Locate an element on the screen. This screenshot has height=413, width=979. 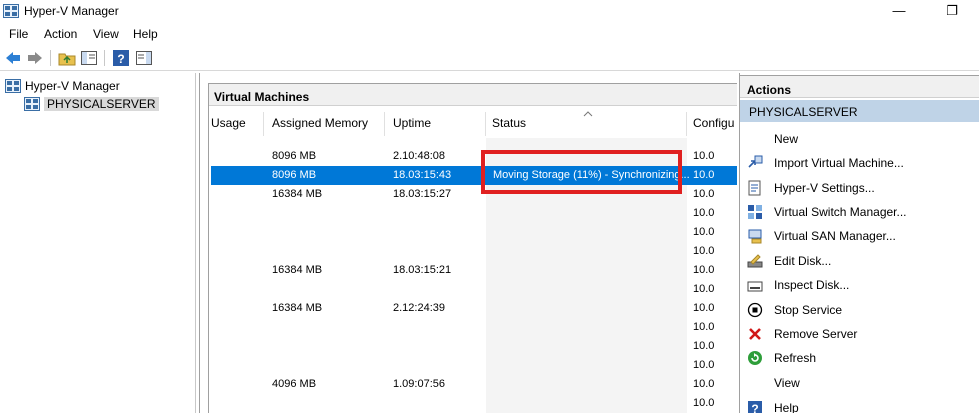
refresh-icon is located at coordinates (755, 358).